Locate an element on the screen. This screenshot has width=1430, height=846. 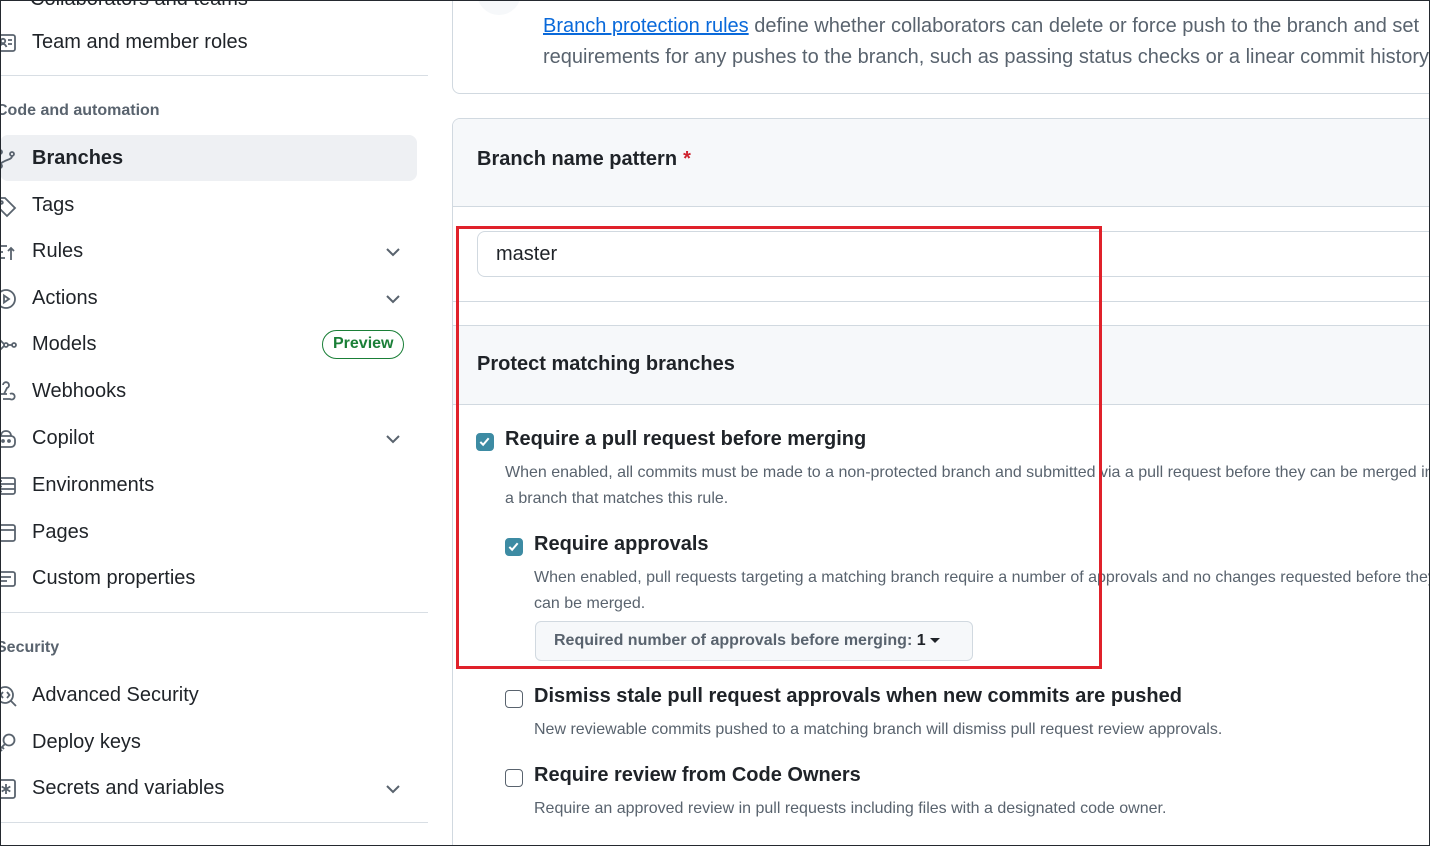
sidebar-item-label: Branches is located at coordinates (78, 158).